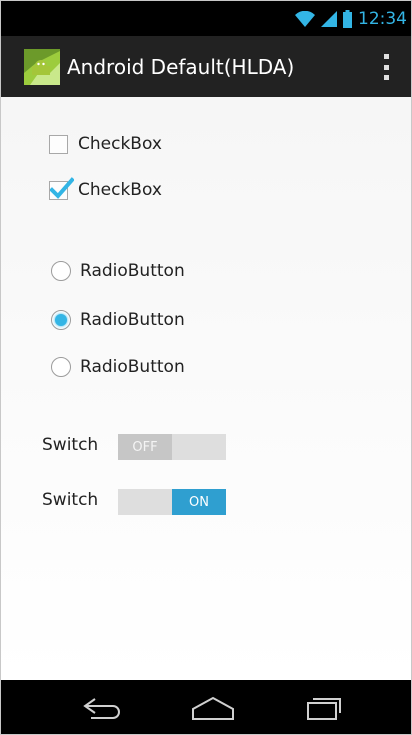 This screenshot has height=735, width=412. What do you see at coordinates (58, 144) in the screenshot?
I see `checkbox-box` at bounding box center [58, 144].